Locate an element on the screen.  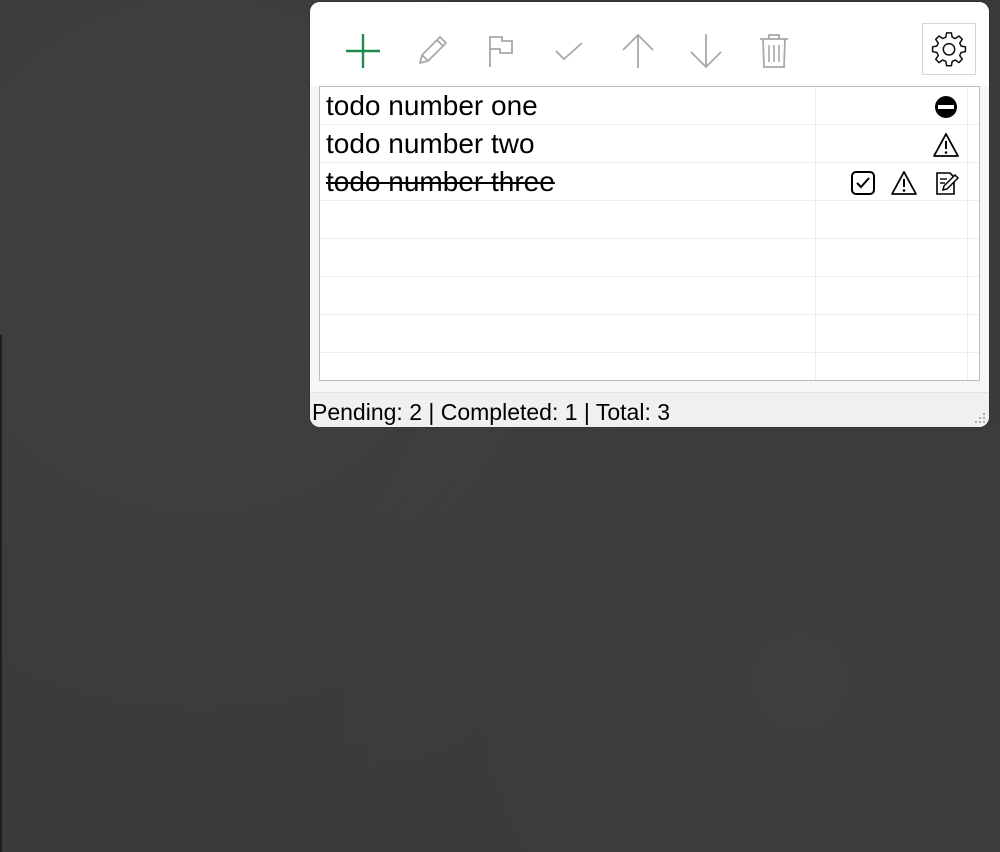
add-button is located at coordinates (363, 51).